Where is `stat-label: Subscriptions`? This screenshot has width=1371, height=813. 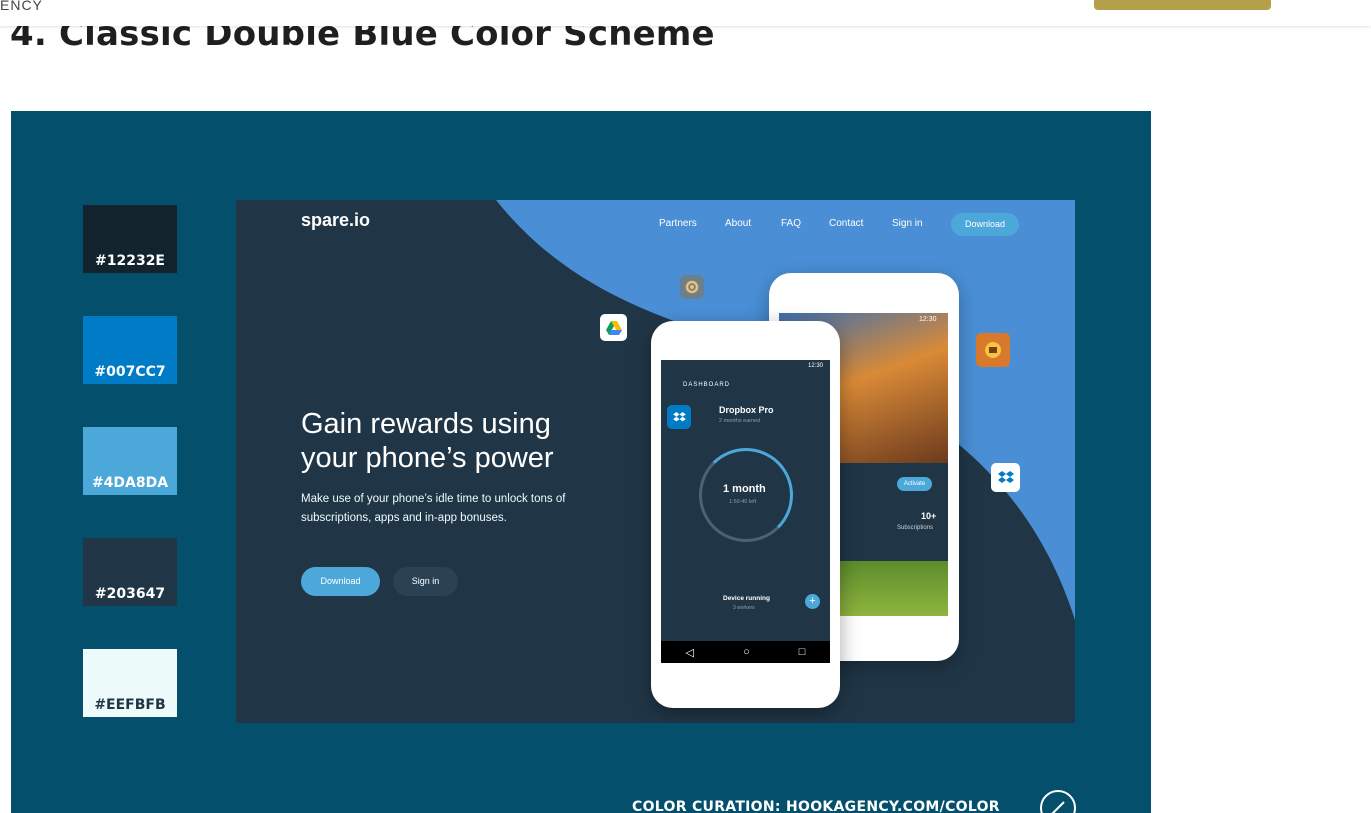
stat-label: Subscriptions is located at coordinates (915, 528).